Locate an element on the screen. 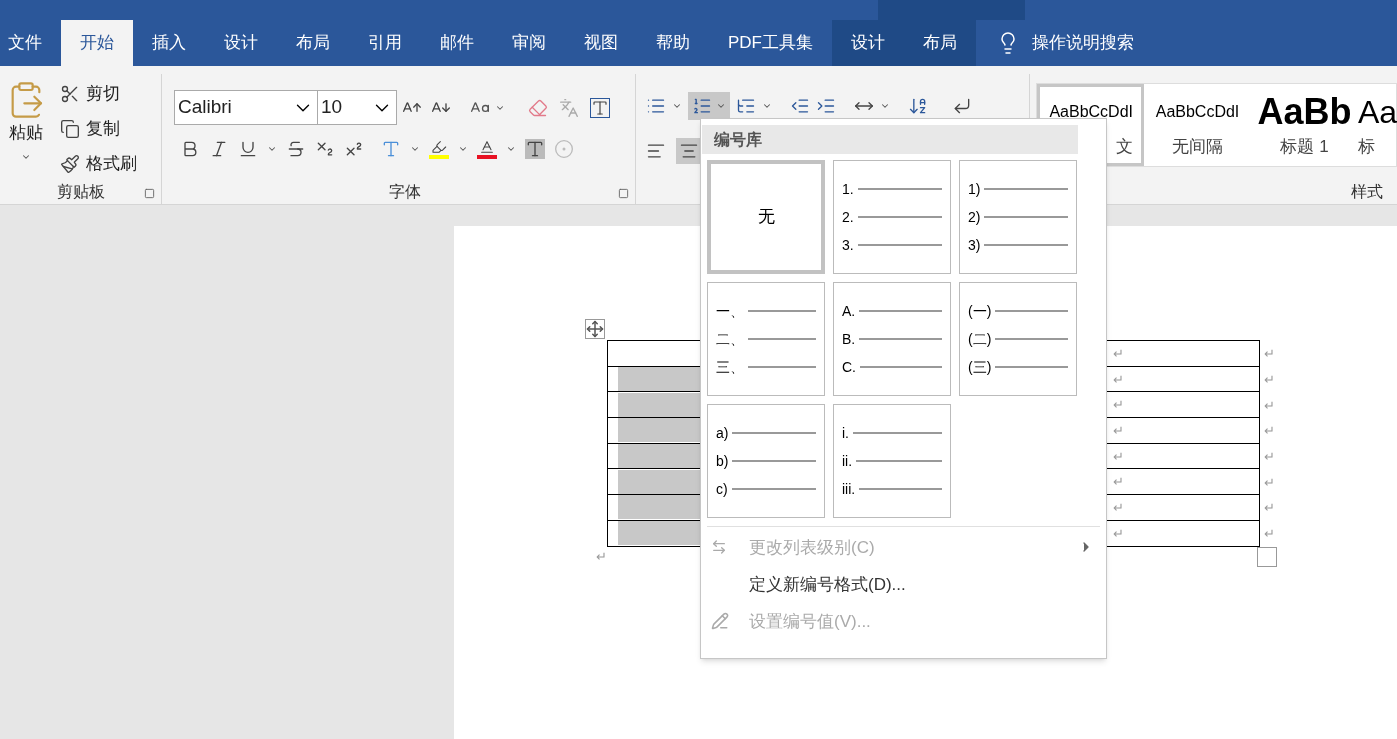 The width and height of the screenshot is (1397, 739). table-cell: ↵ is located at coordinates (1183, 353).